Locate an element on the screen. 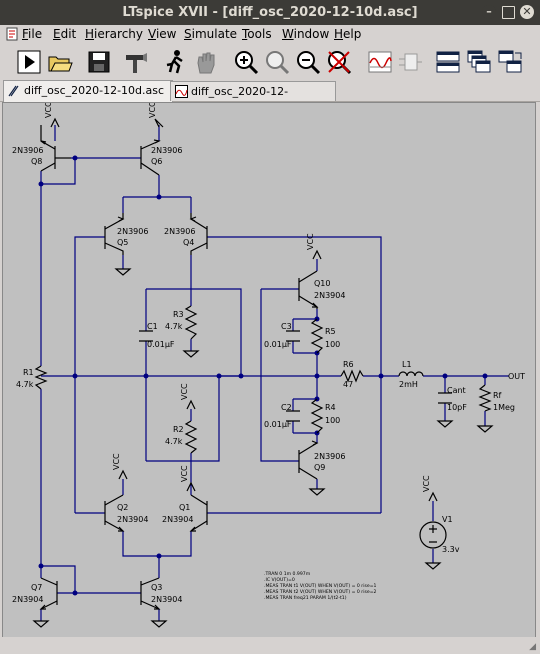 The height and width of the screenshot is (654, 540). zoom-cancel-icon is located at coordinates (340, 63).